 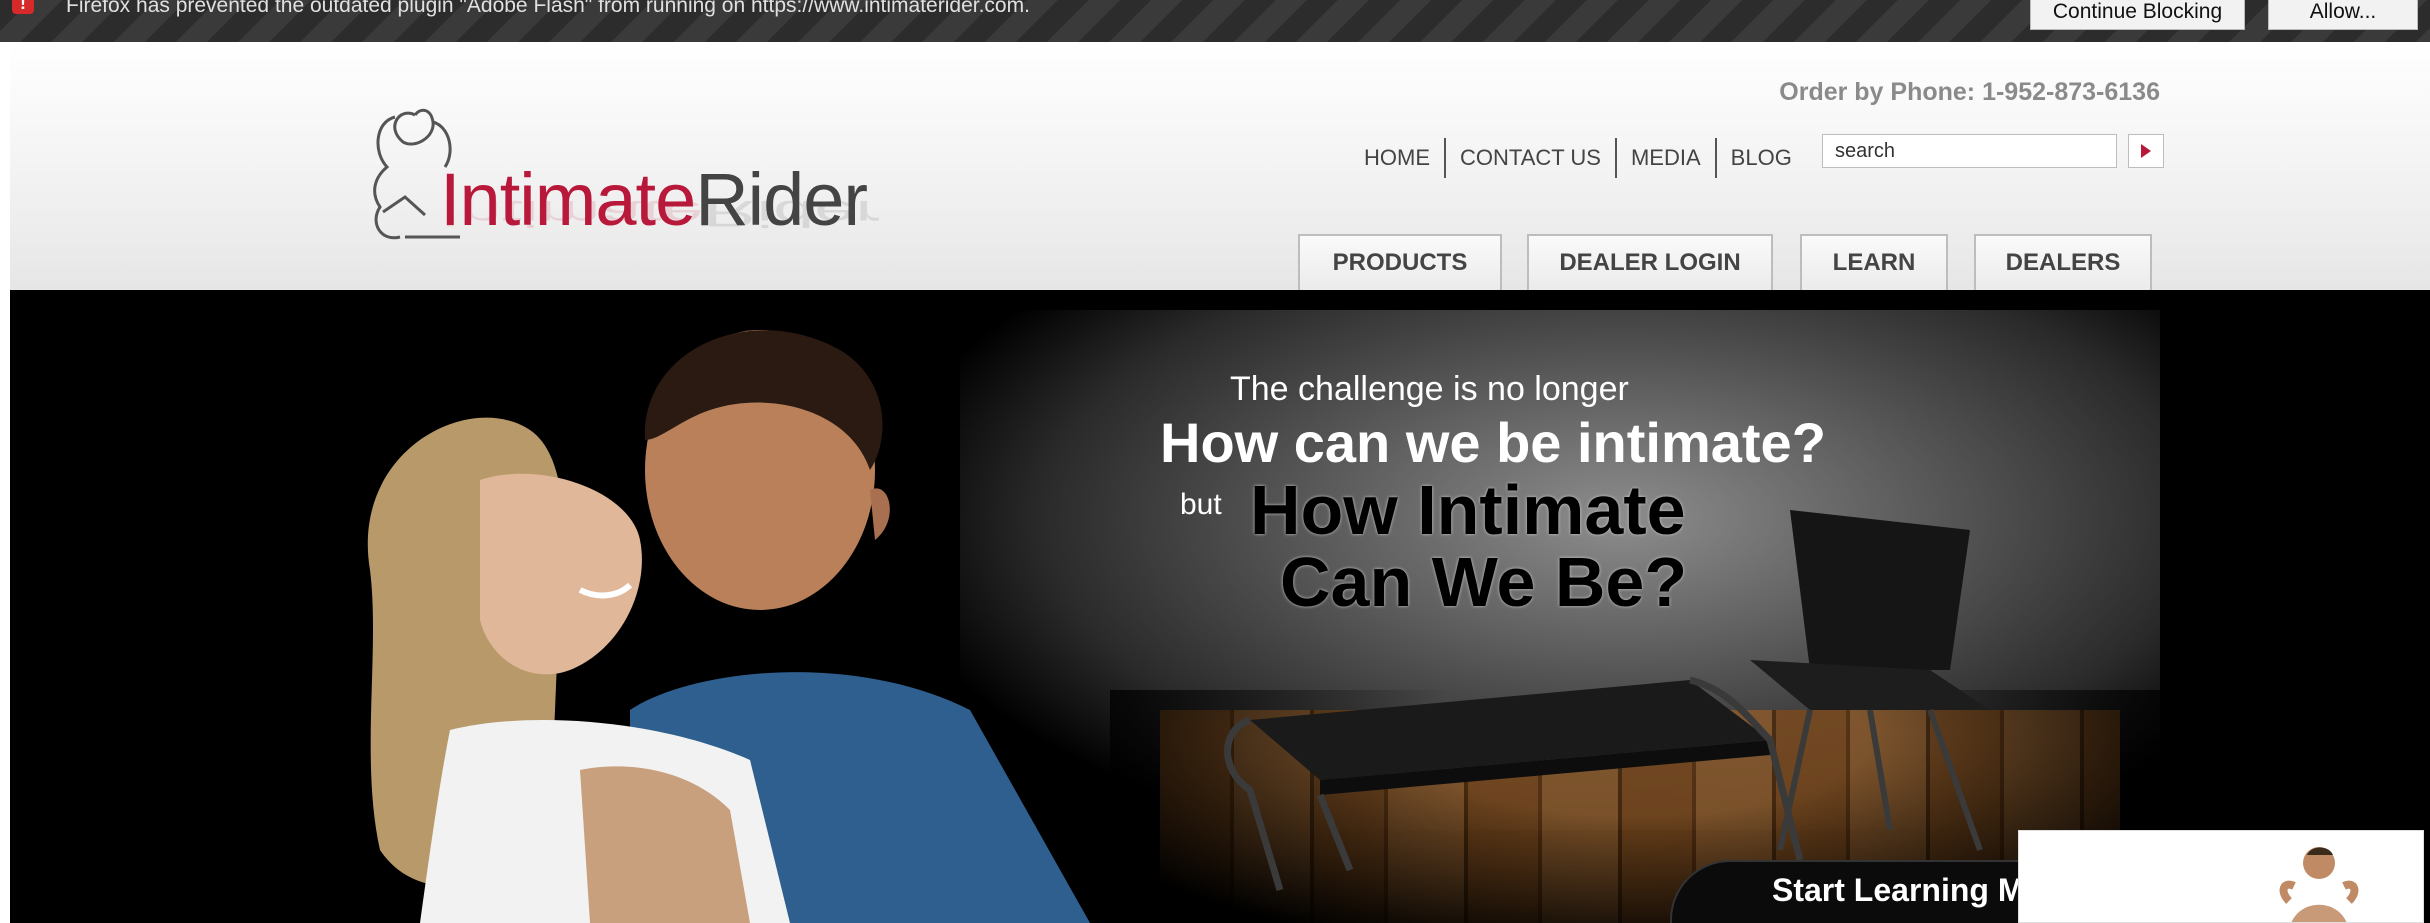 What do you see at coordinates (5, 482) in the screenshot?
I see `page-edge` at bounding box center [5, 482].